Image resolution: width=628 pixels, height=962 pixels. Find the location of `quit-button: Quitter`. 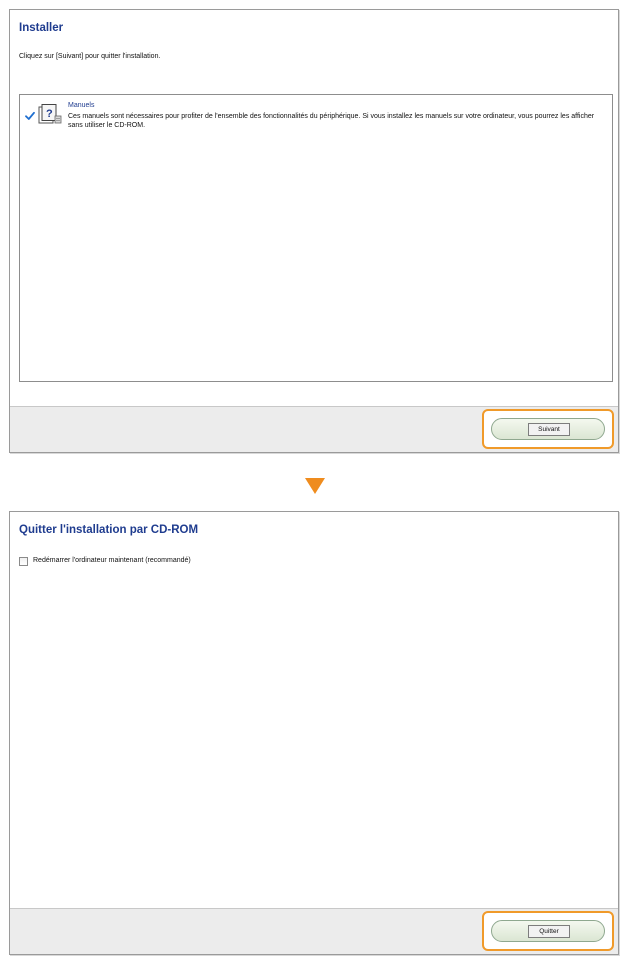

quit-button: Quitter is located at coordinates (548, 931).